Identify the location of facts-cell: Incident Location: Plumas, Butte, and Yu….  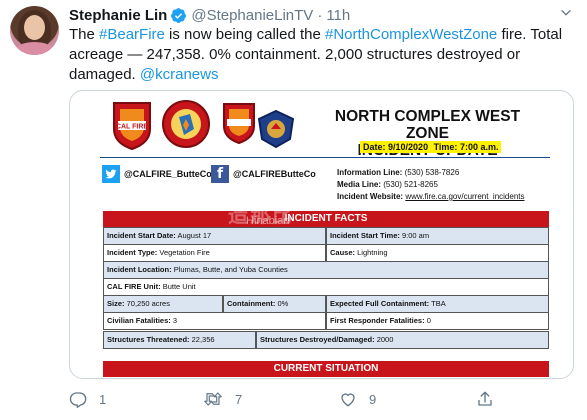
(326, 270).